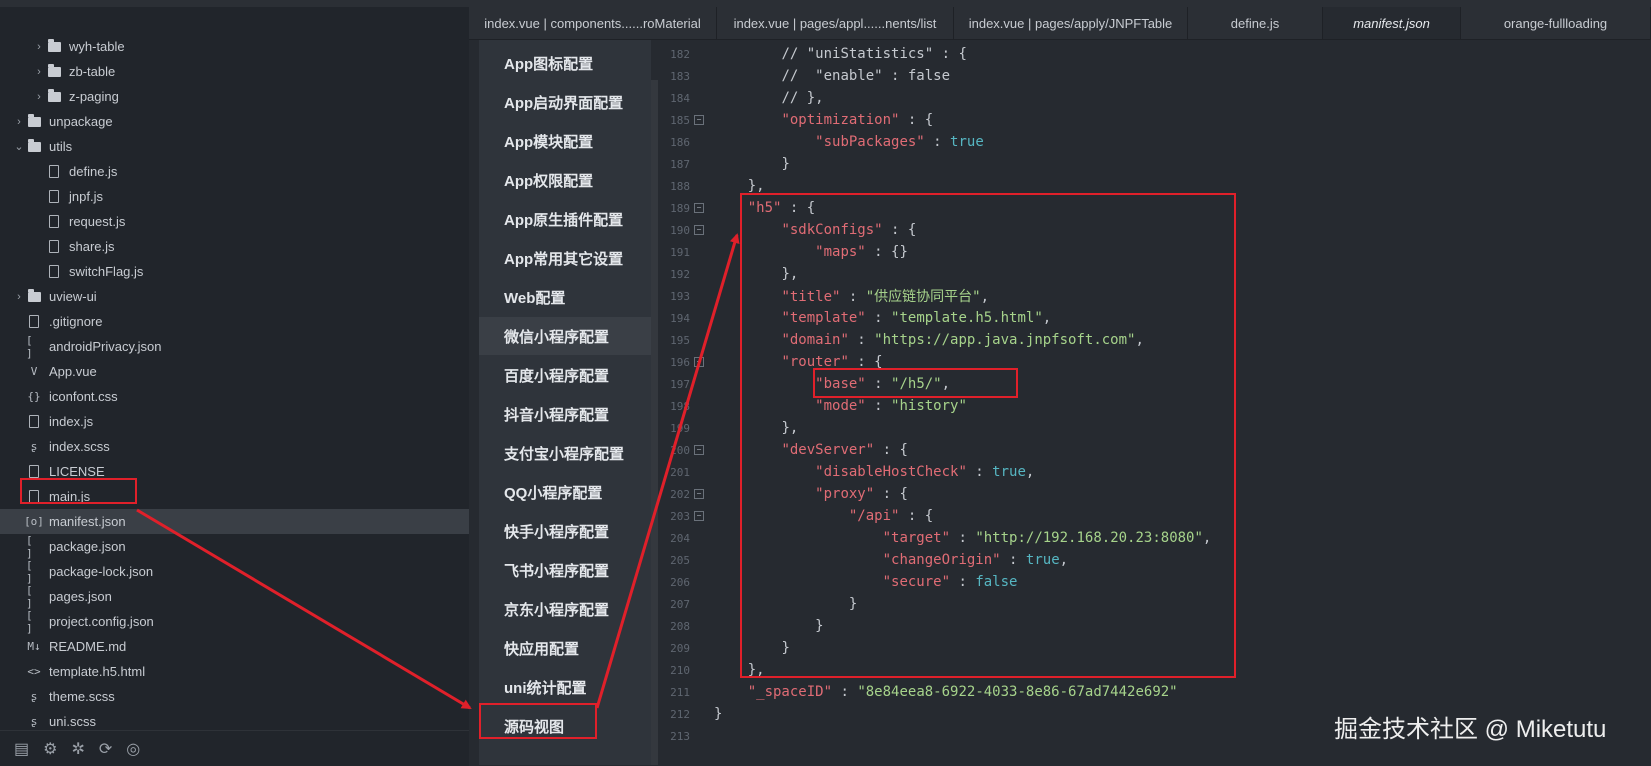  I want to click on config-nav-item: 飞书小程序配置, so click(565, 570).